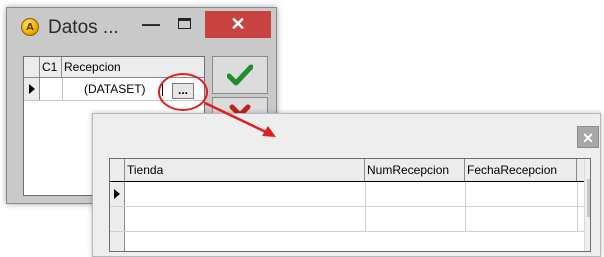 This screenshot has width=604, height=257. Describe the element at coordinates (415, 170) in the screenshot. I see `column-header-numrecepcion: NumRecepcion` at that location.